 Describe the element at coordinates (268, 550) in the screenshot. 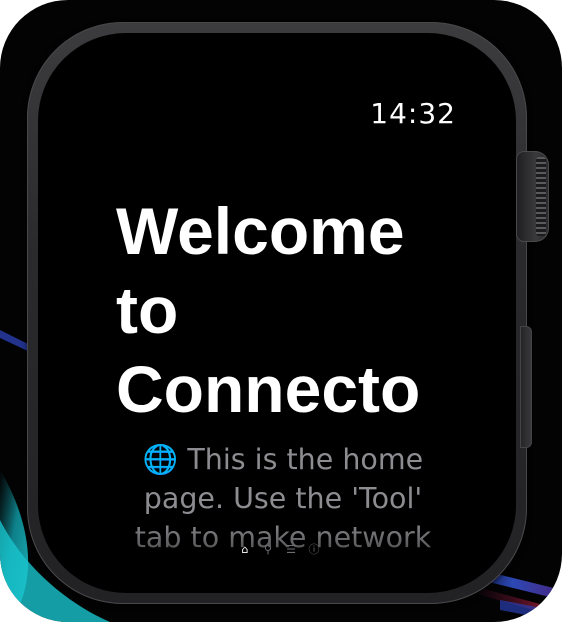

I see `wrench-icon: ⚲` at that location.